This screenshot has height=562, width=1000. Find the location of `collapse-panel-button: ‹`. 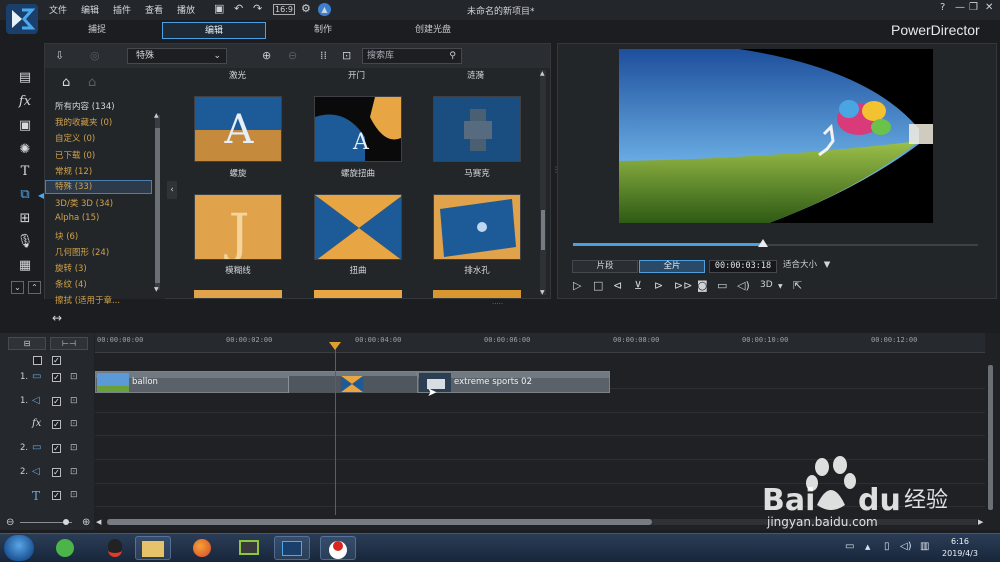

collapse-panel-button: ‹ is located at coordinates (172, 190).